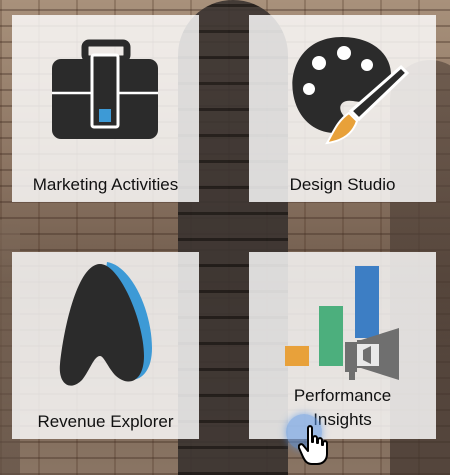 The height and width of the screenshot is (475, 450). I want to click on tile-label: Design Studio, so click(342, 184).